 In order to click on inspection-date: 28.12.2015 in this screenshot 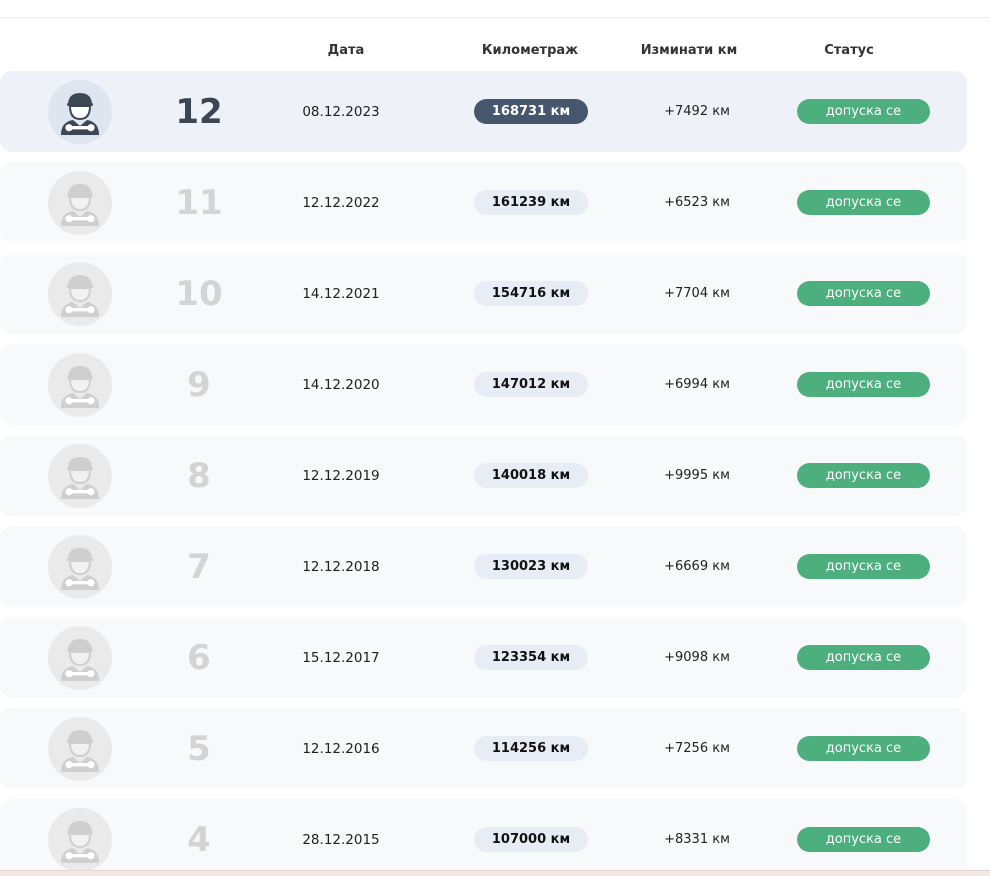, I will do `click(341, 840)`.